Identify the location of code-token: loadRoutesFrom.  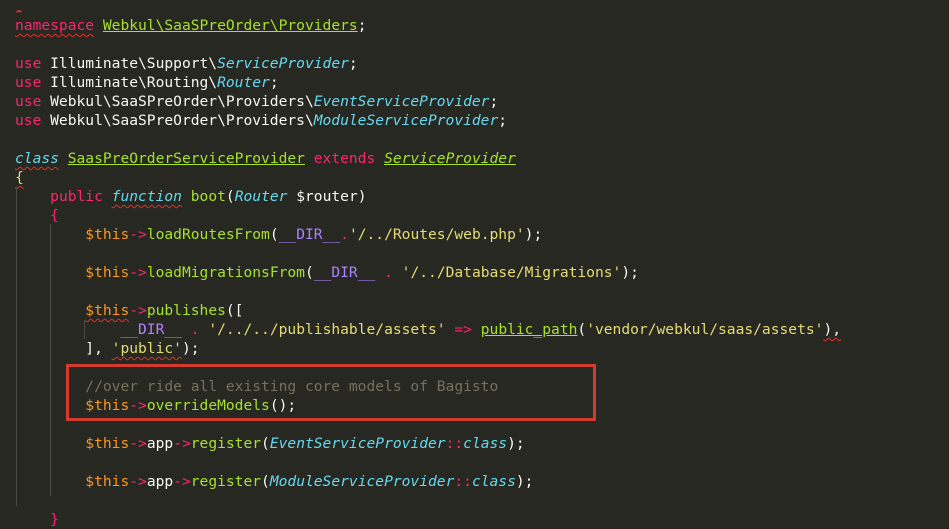
(208, 234).